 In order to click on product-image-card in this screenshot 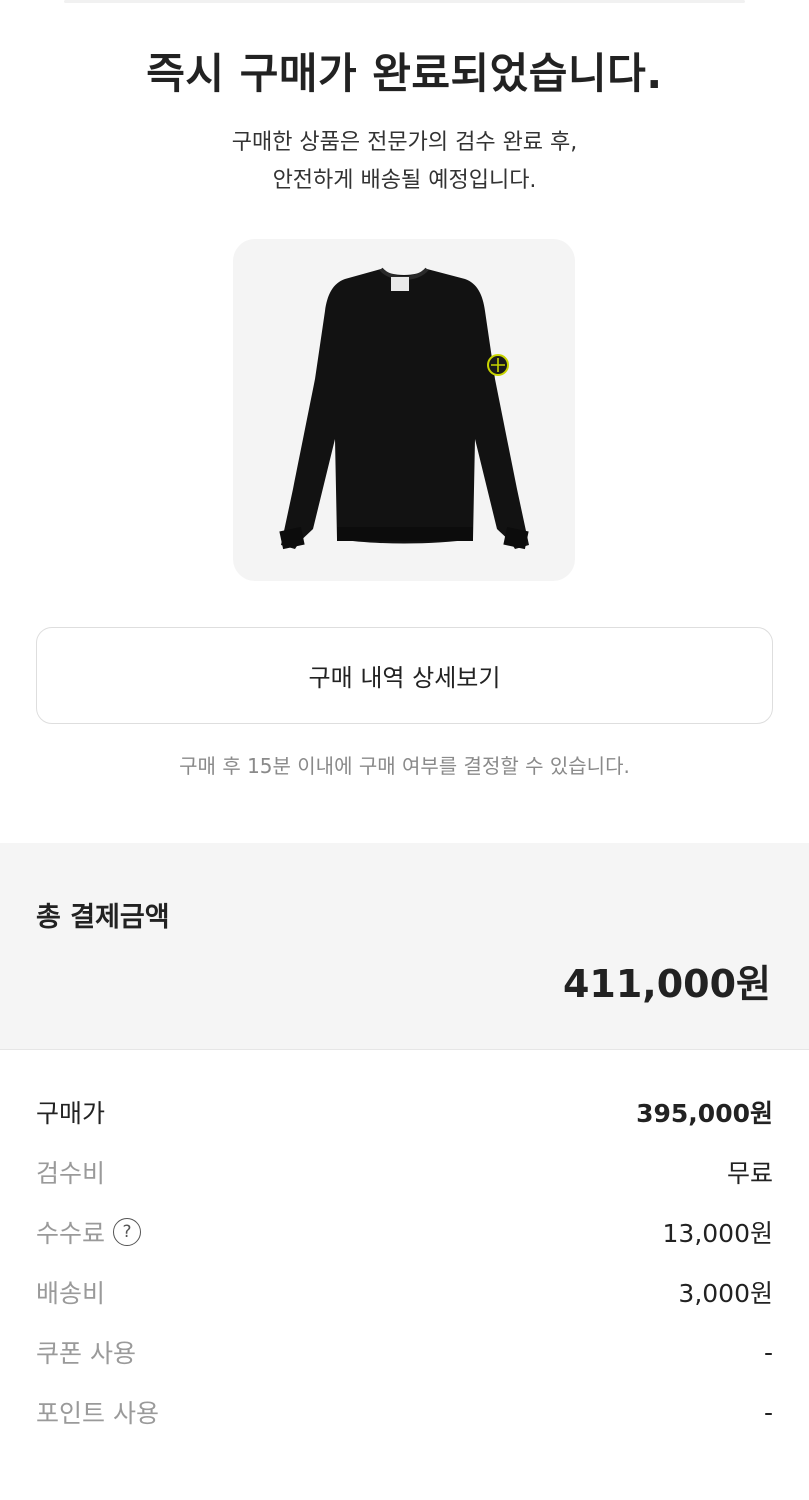, I will do `click(404, 410)`.